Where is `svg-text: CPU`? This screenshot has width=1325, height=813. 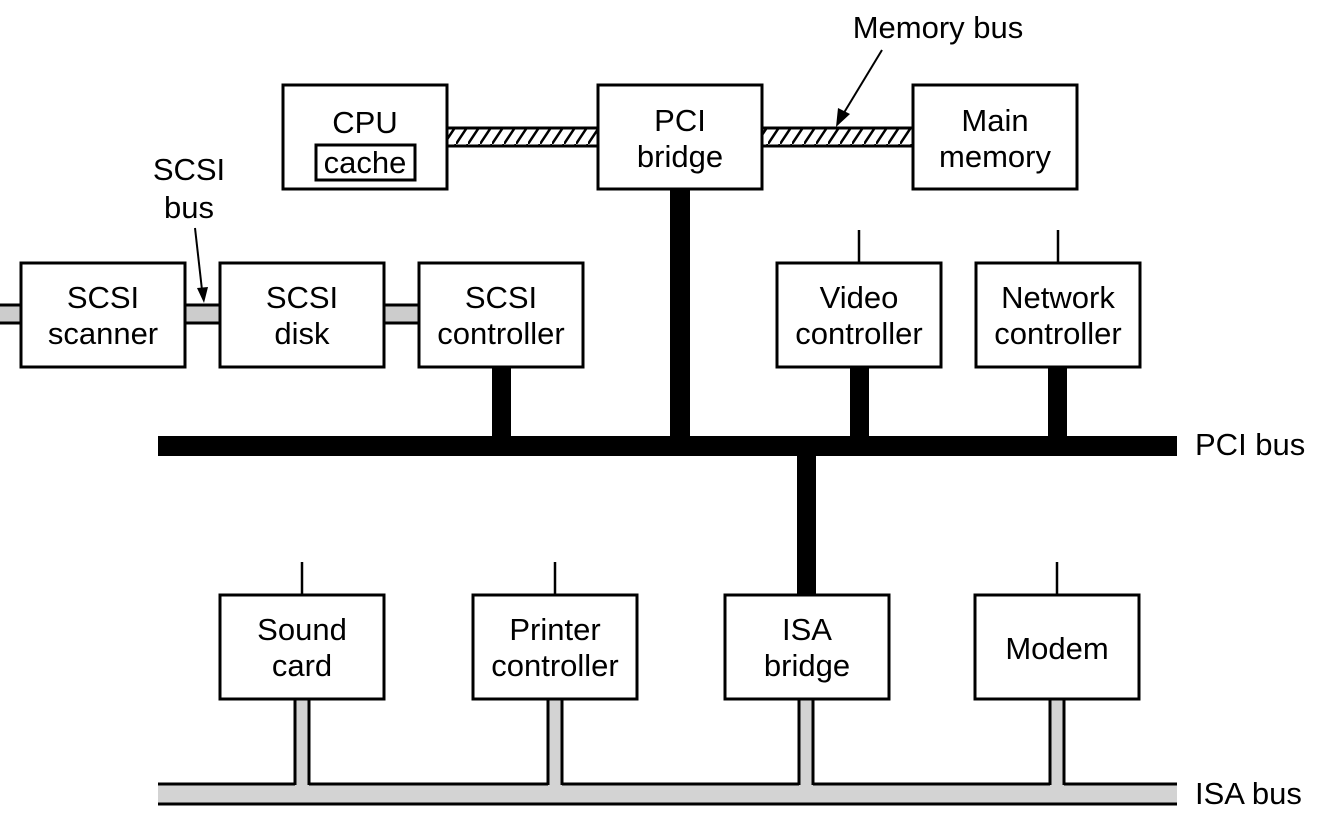 svg-text: CPU is located at coordinates (364, 122).